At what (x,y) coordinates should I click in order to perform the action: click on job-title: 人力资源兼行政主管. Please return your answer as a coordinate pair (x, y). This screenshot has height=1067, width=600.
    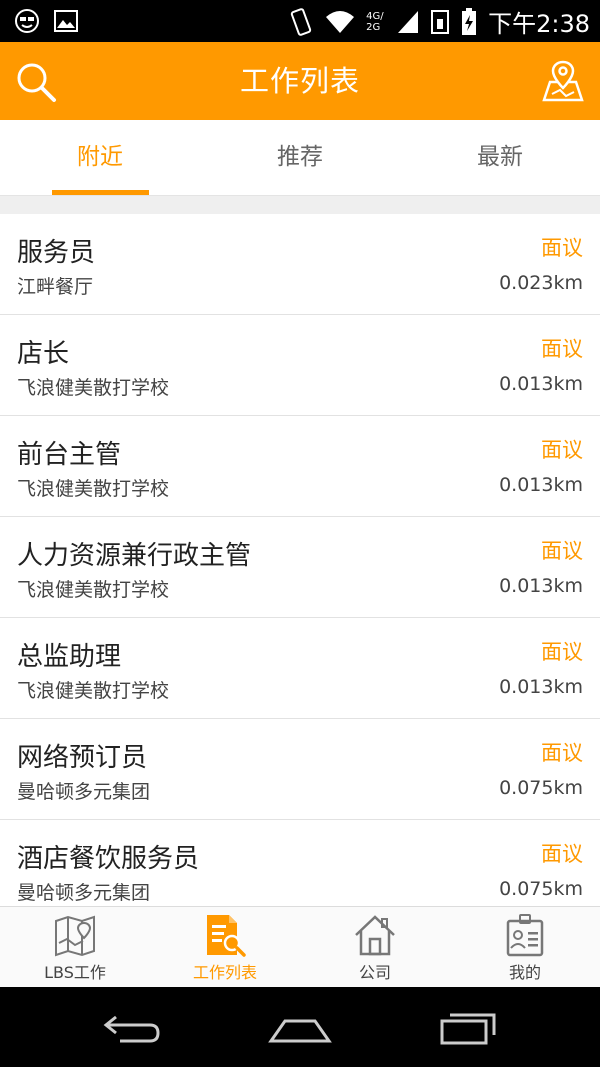
    Looking at the image, I should click on (134, 556).